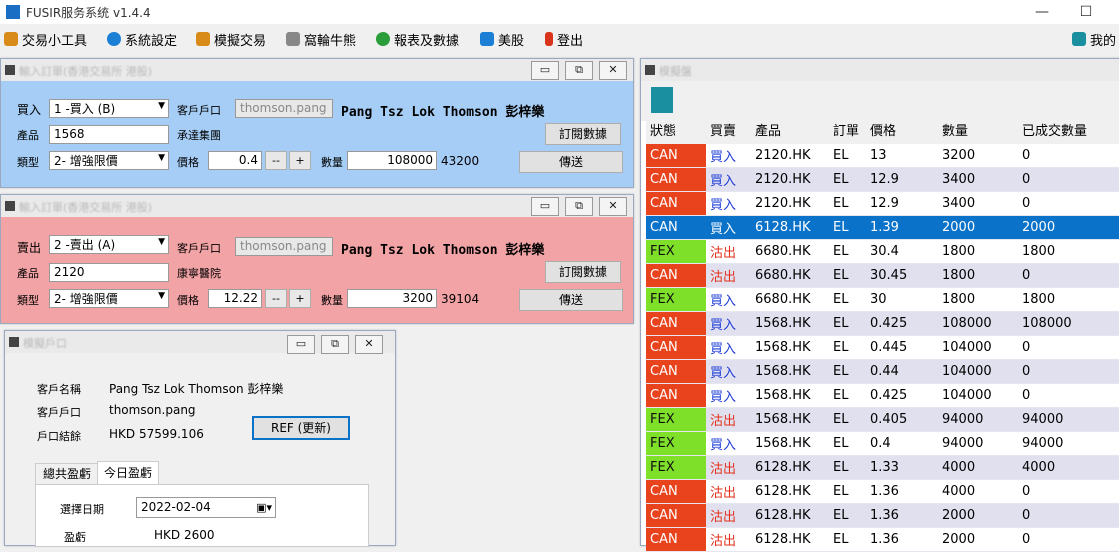 The width and height of the screenshot is (1119, 552). I want to click on table-row: CAN 買入 1568.HK EL 0.425 104000 0, so click(882, 396).